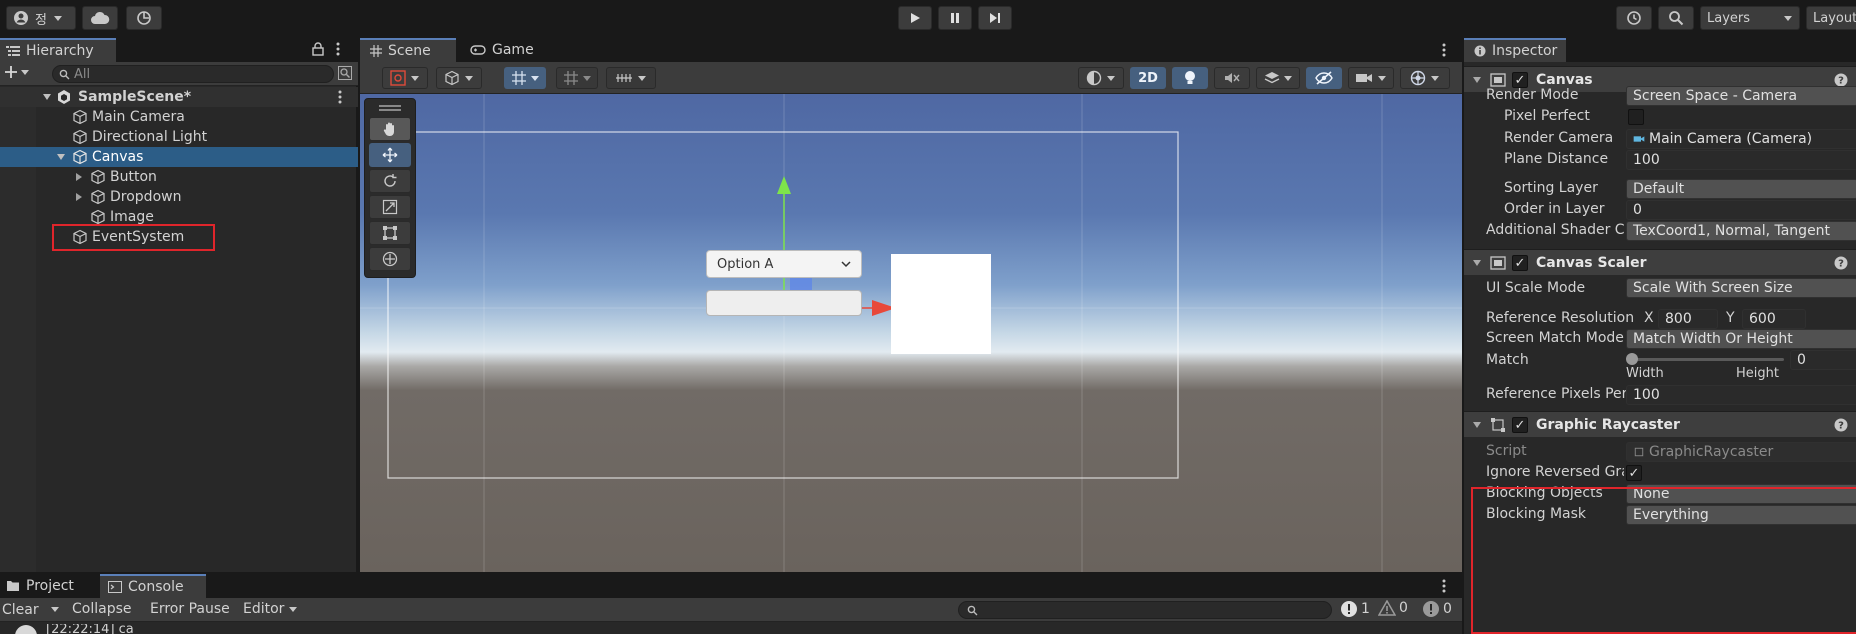 This screenshot has height=634, width=1856. I want to click on render-camera-field: Main Camera (Camera), so click(1741, 139).